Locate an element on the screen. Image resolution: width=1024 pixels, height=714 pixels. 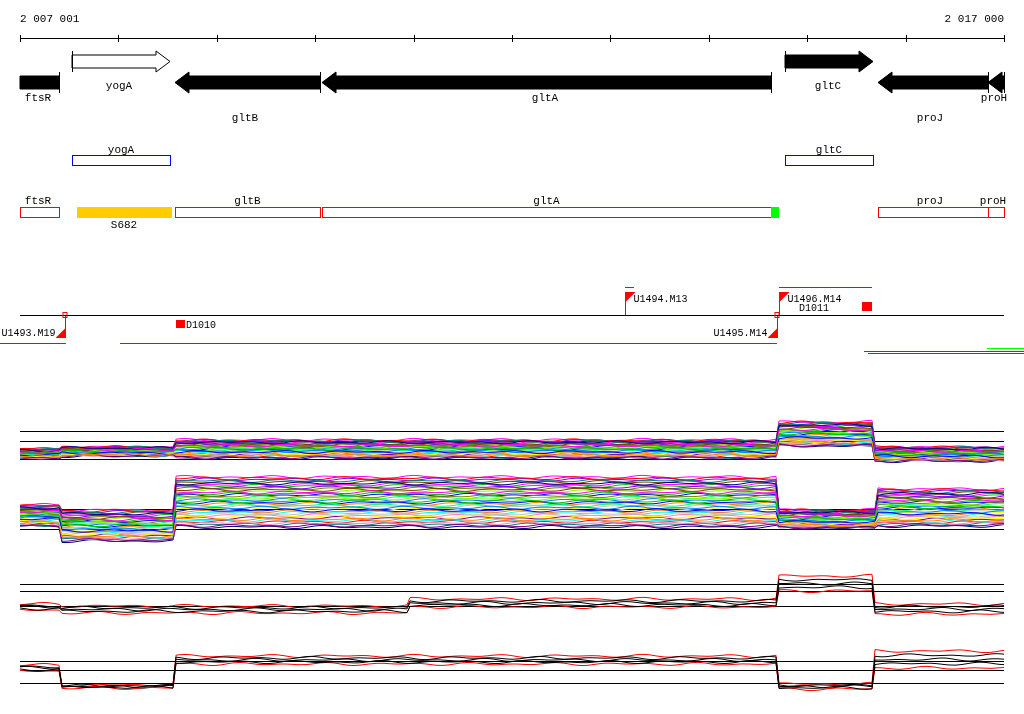
marker-label: D1011 is located at coordinates (814, 308).